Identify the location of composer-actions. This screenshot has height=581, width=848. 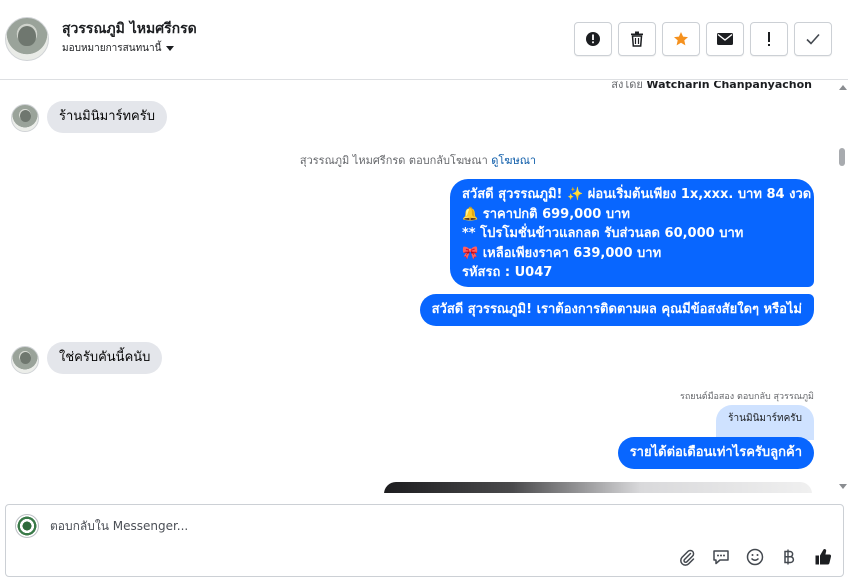
(755, 557).